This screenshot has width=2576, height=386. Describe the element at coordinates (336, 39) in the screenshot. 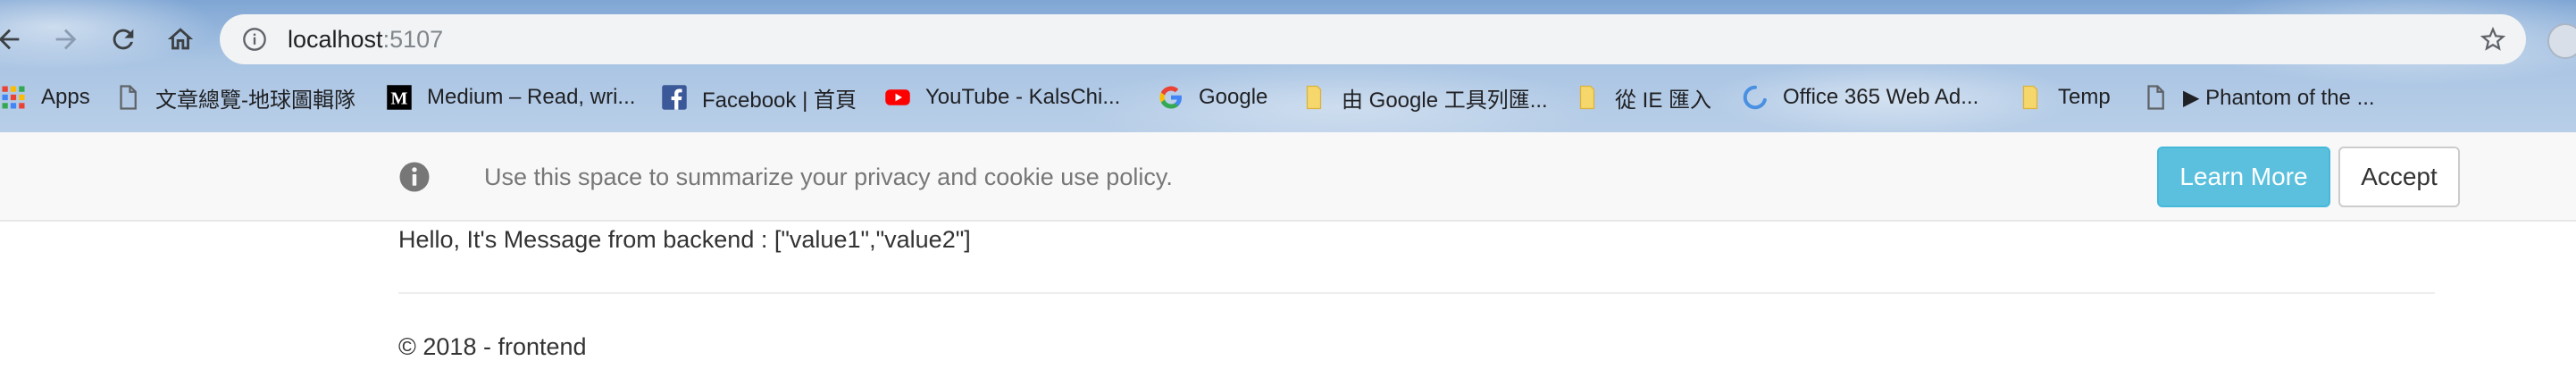

I see `url-host: localhost` at that location.